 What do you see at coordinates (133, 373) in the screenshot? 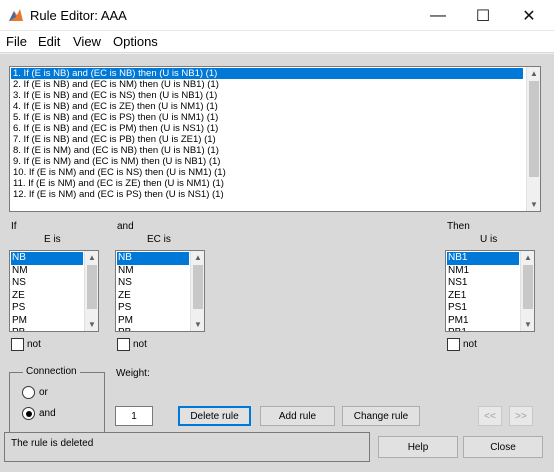
I see `weight-label: Weight:` at bounding box center [133, 373].